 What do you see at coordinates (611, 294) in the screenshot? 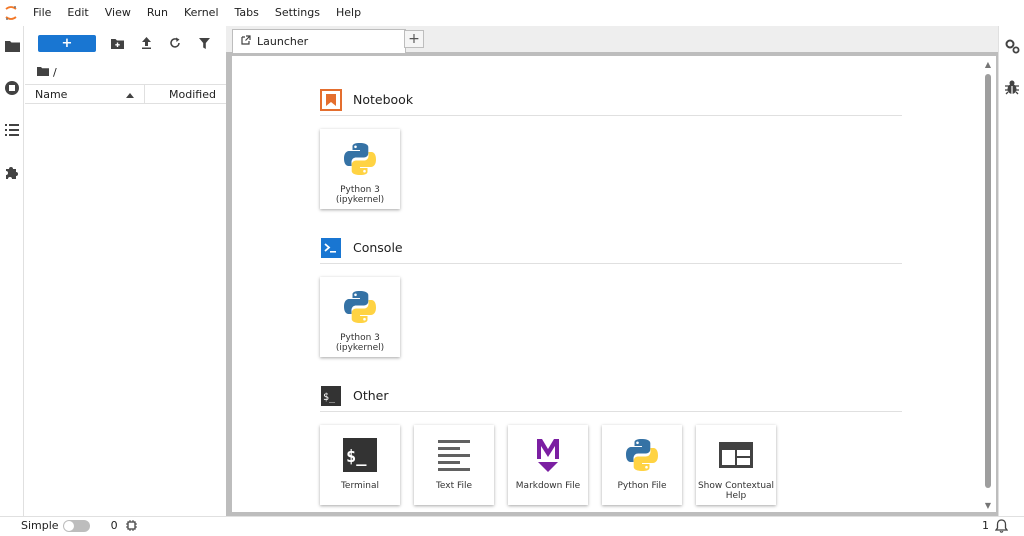
I see `console-section: Console Python 3 (ipykernel)` at bounding box center [611, 294].